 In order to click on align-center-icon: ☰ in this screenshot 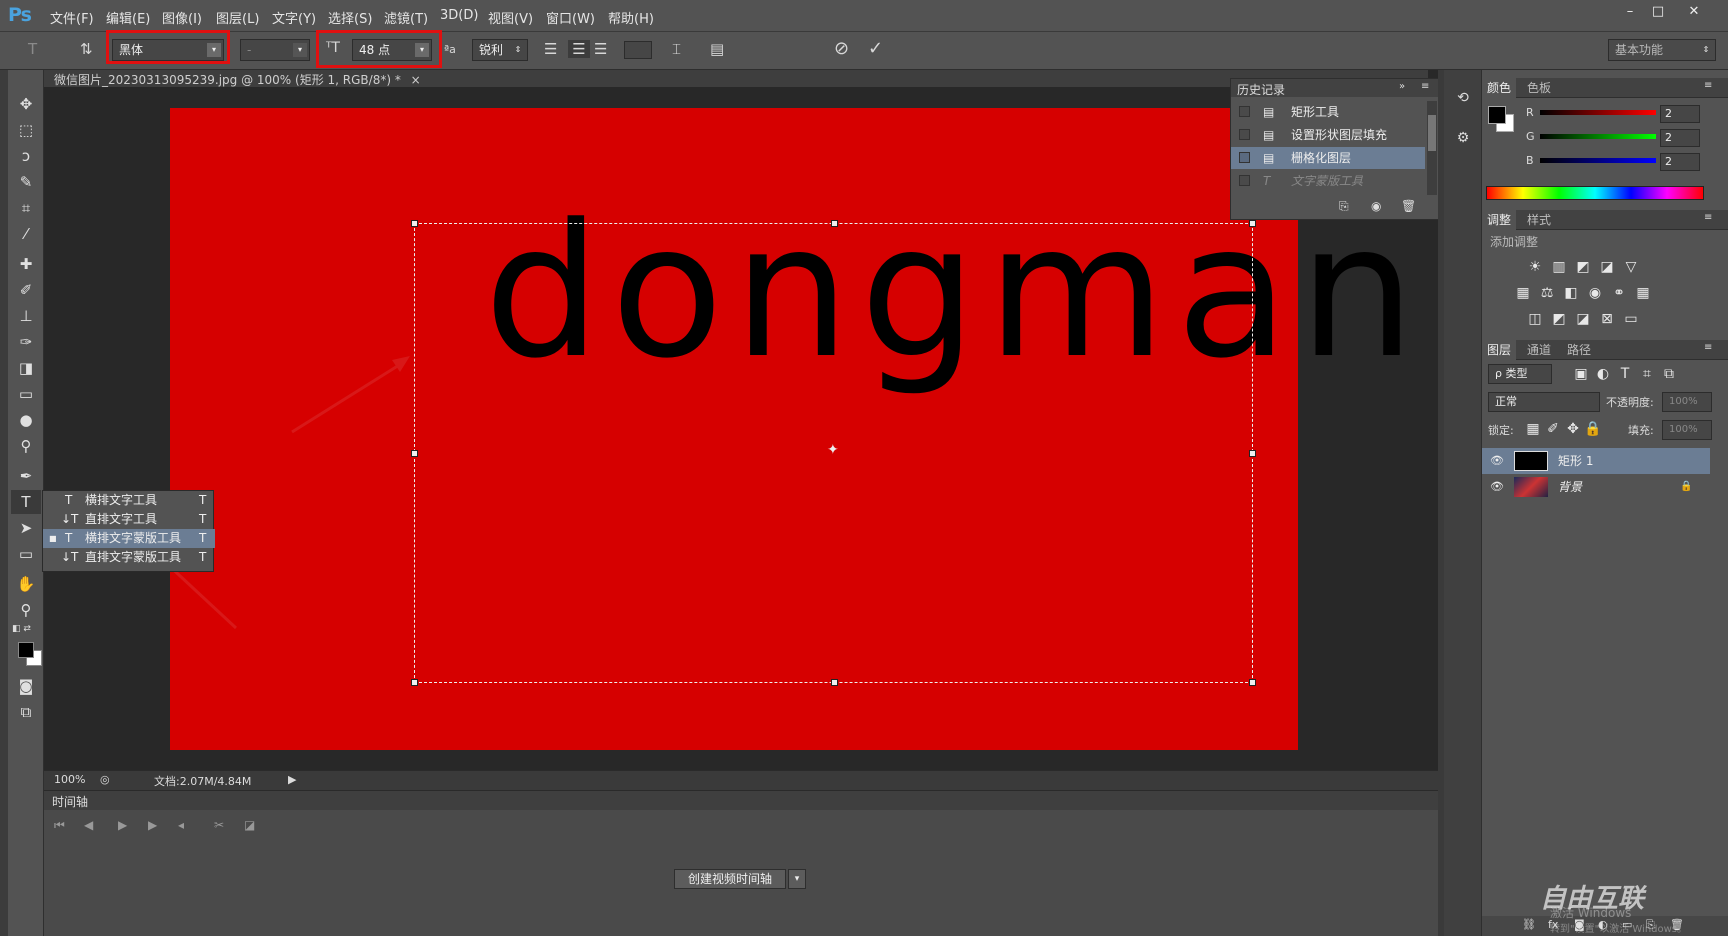, I will do `click(579, 49)`.